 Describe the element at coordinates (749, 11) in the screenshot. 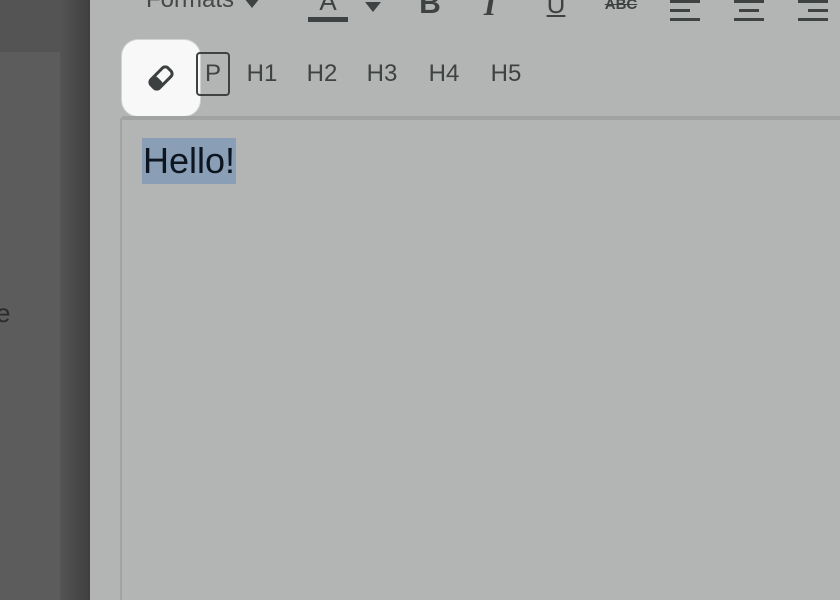

I see `align-center-icon` at that location.